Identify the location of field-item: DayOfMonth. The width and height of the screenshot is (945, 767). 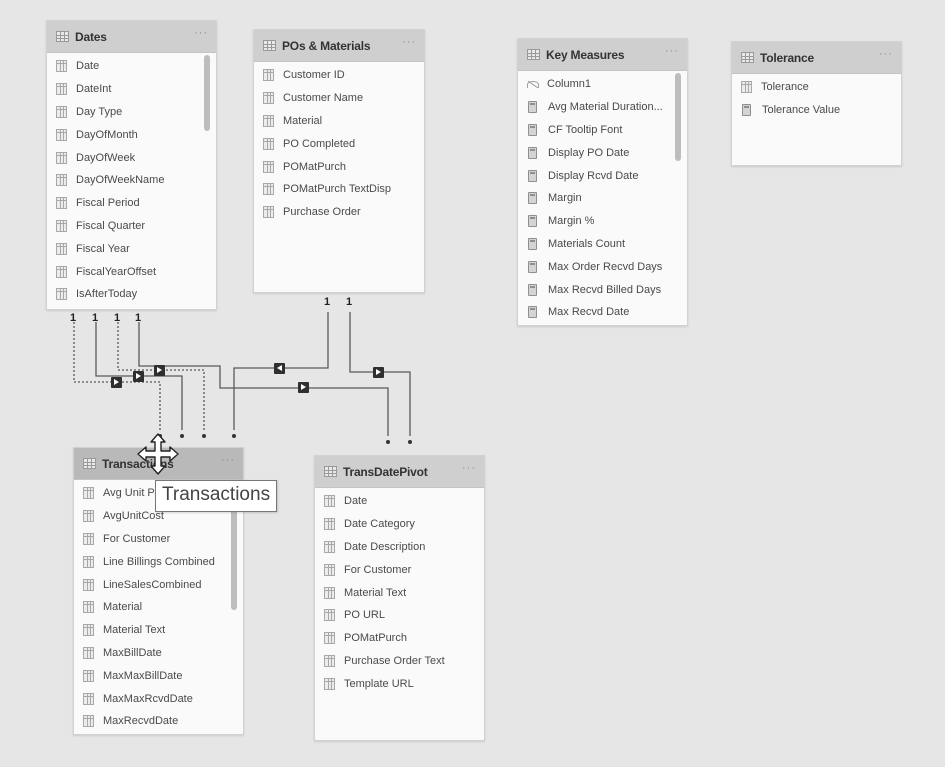
(131, 134).